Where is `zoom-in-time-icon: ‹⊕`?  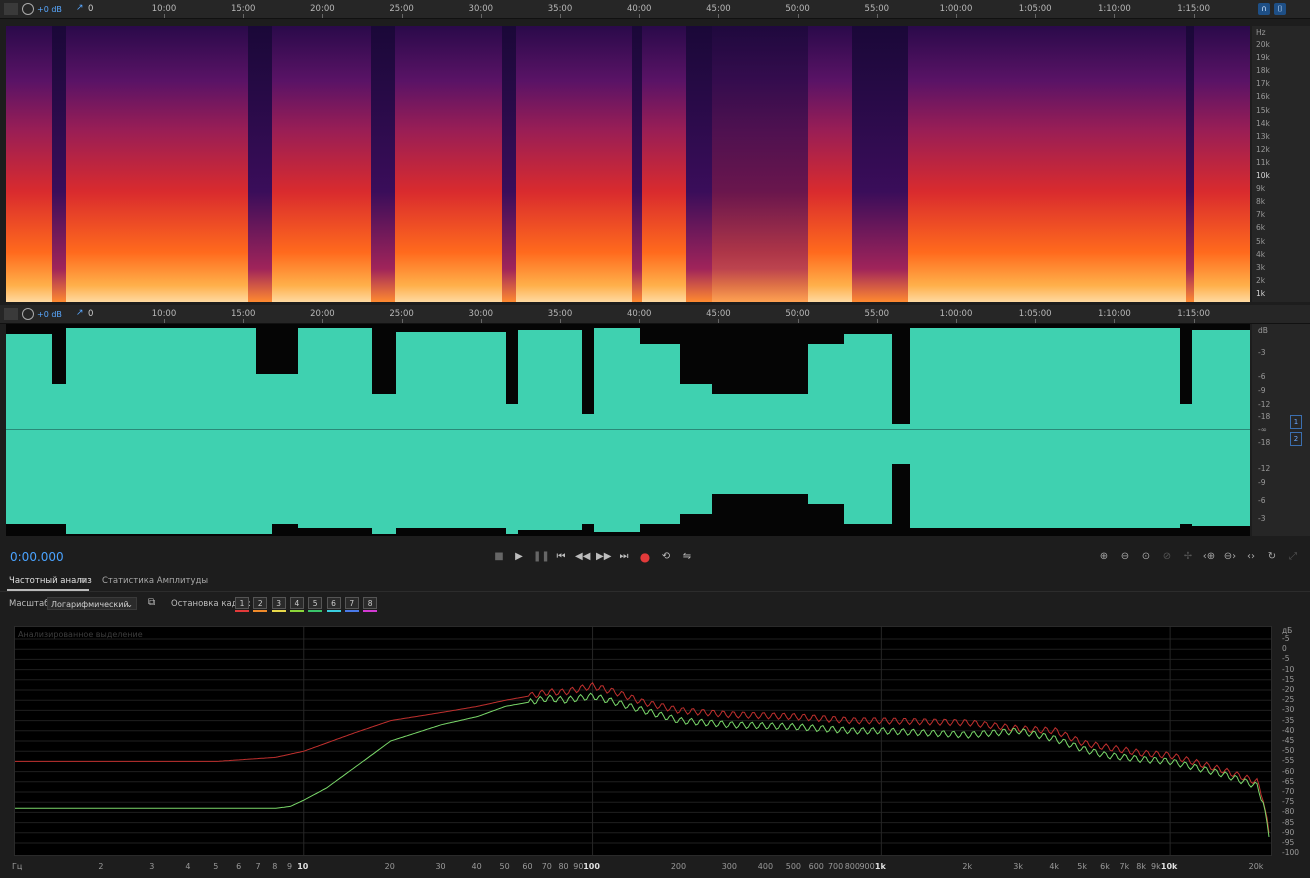 zoom-in-time-icon: ‹⊕ is located at coordinates (1209, 557).